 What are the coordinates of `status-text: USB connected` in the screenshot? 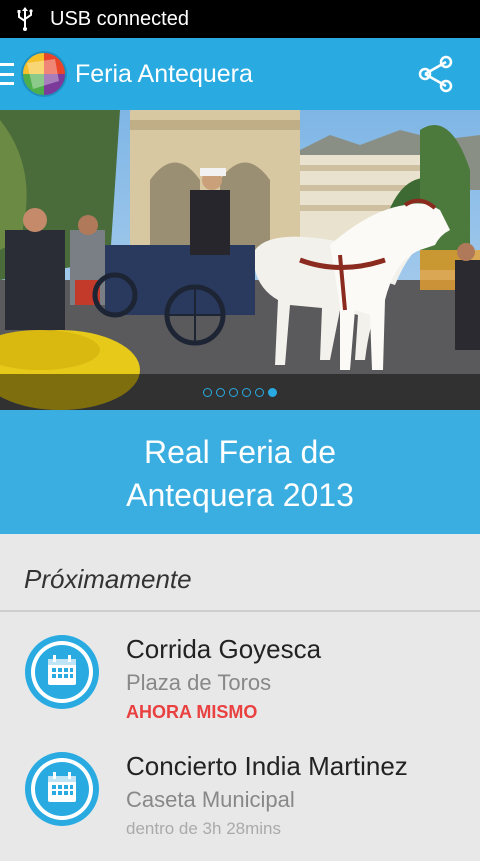 It's located at (119, 18).